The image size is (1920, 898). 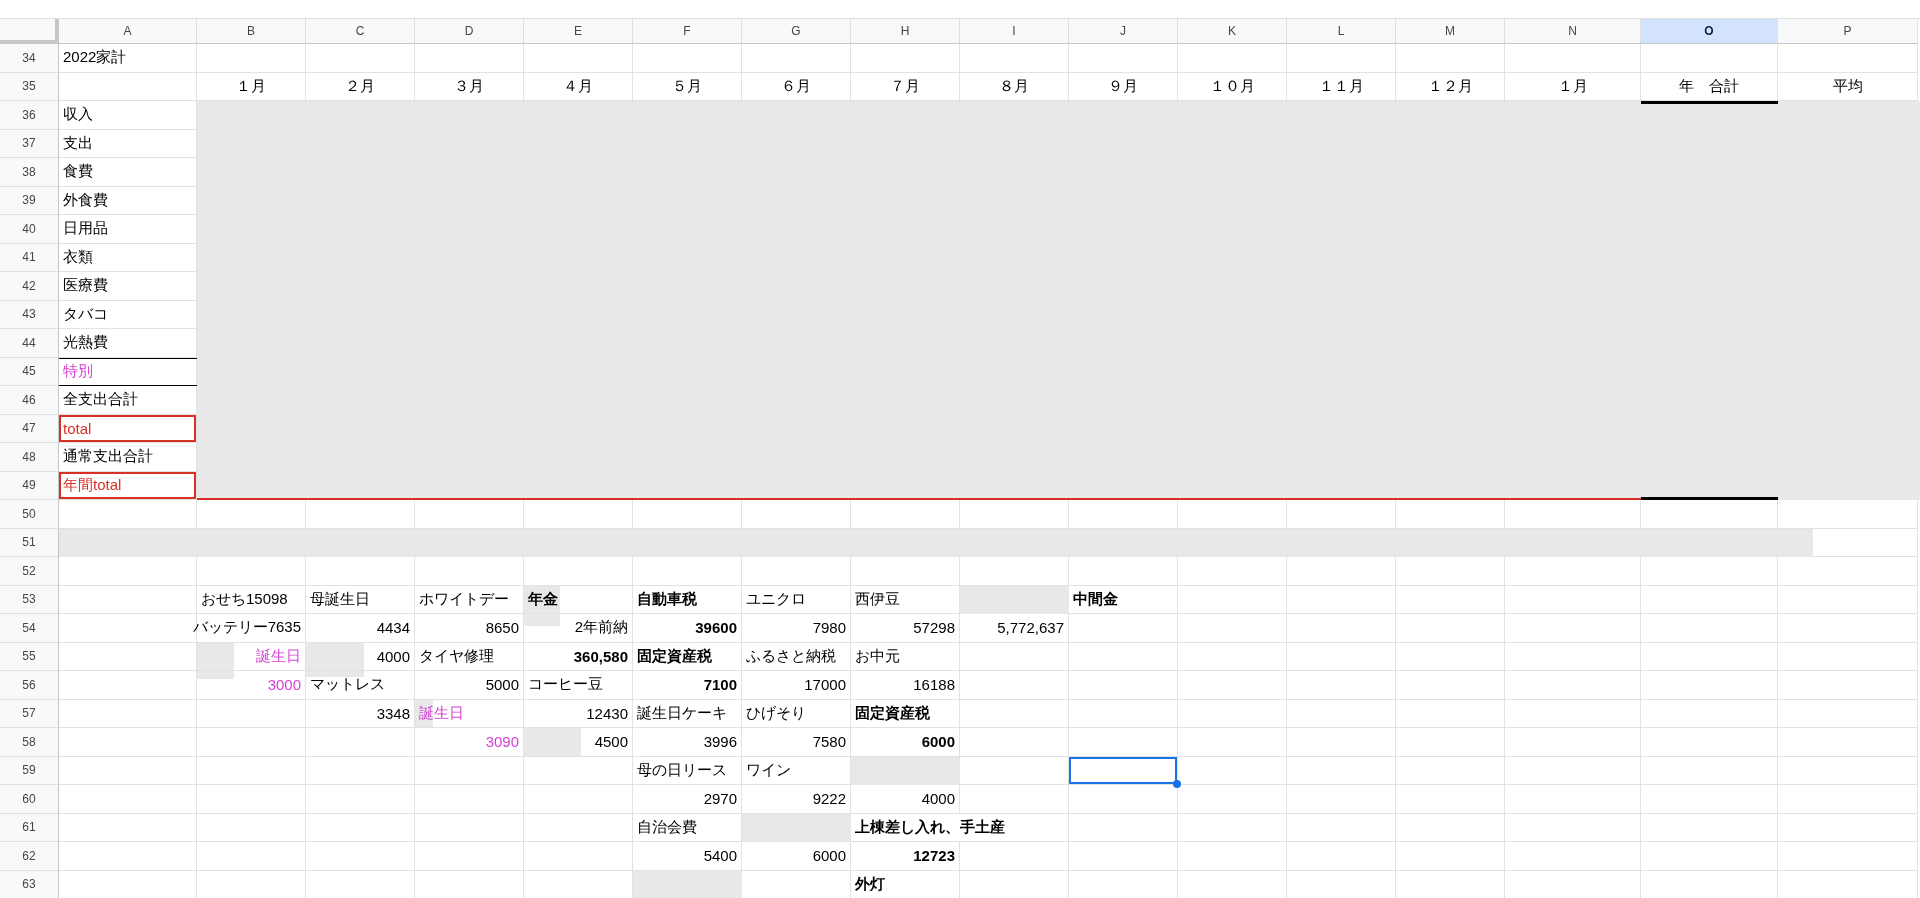 What do you see at coordinates (29, 656) in the screenshot?
I see `row-header: 55` at bounding box center [29, 656].